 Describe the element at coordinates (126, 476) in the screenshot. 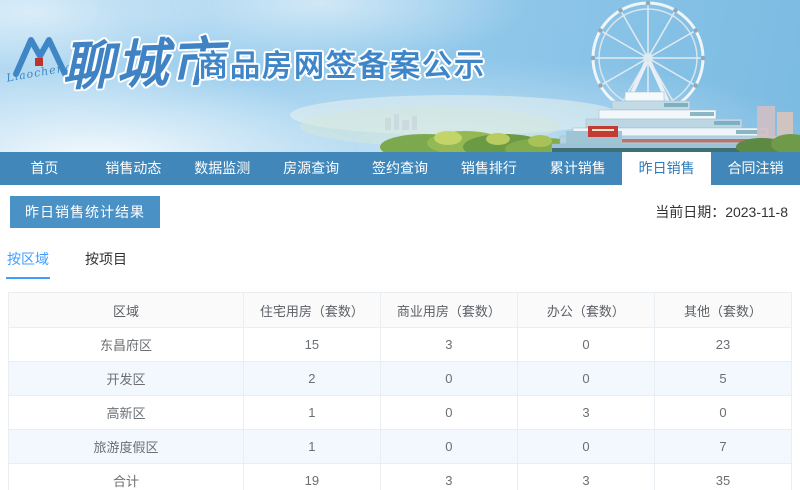

I see `region-cell: 合计` at that location.